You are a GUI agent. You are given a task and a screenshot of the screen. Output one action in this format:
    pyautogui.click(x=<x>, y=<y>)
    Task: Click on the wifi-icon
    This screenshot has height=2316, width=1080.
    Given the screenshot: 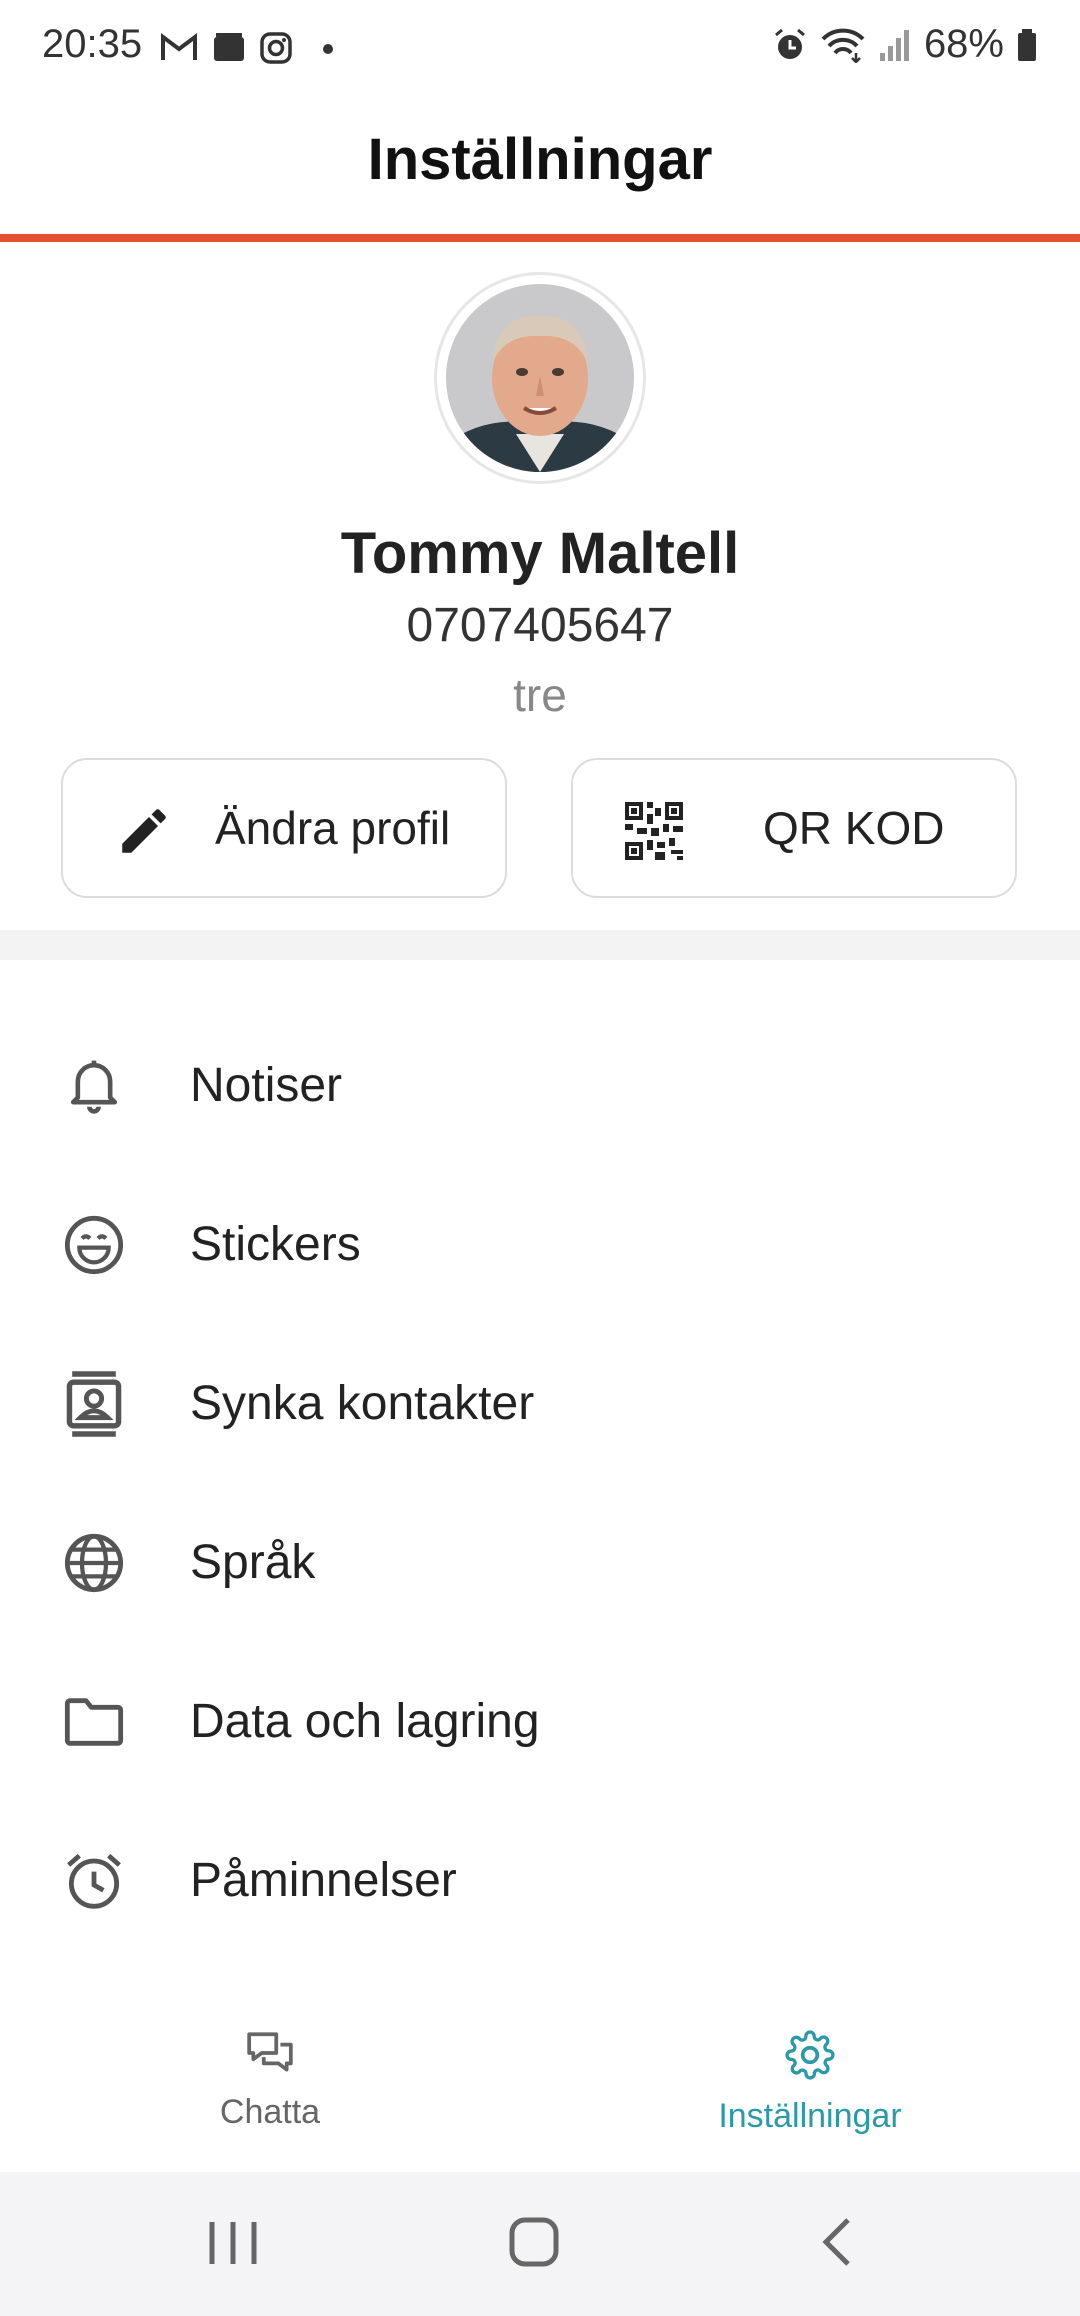 What is the action you would take?
    pyautogui.click(x=843, y=45)
    